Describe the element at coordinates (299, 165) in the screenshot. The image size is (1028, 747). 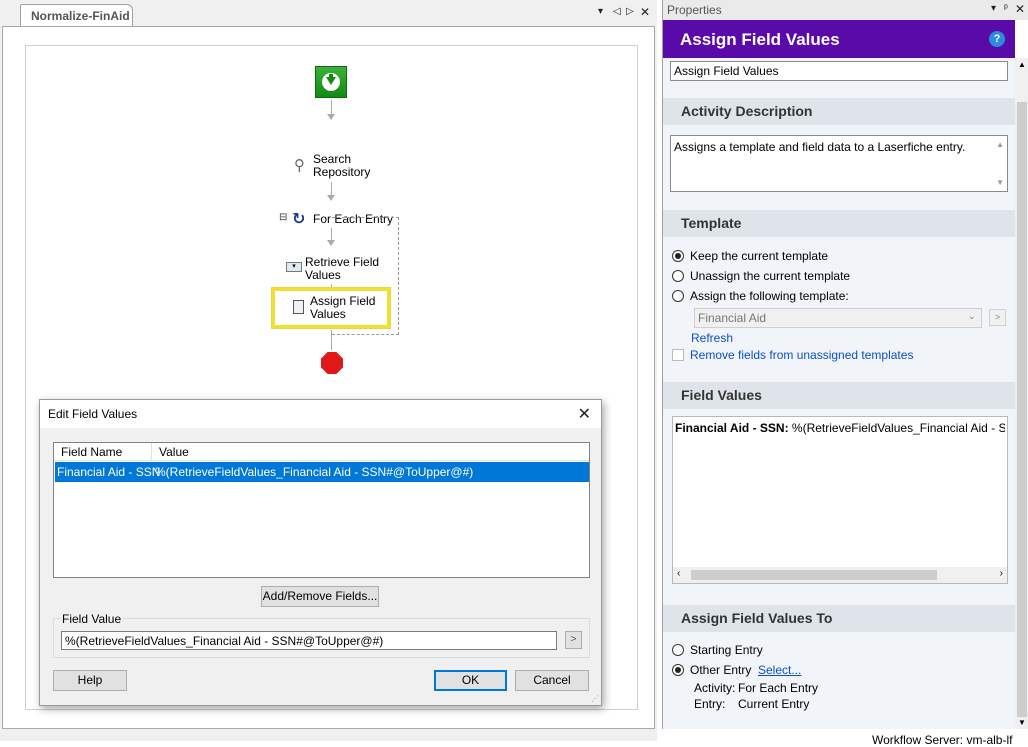
I see `search-icon: ⚲` at that location.